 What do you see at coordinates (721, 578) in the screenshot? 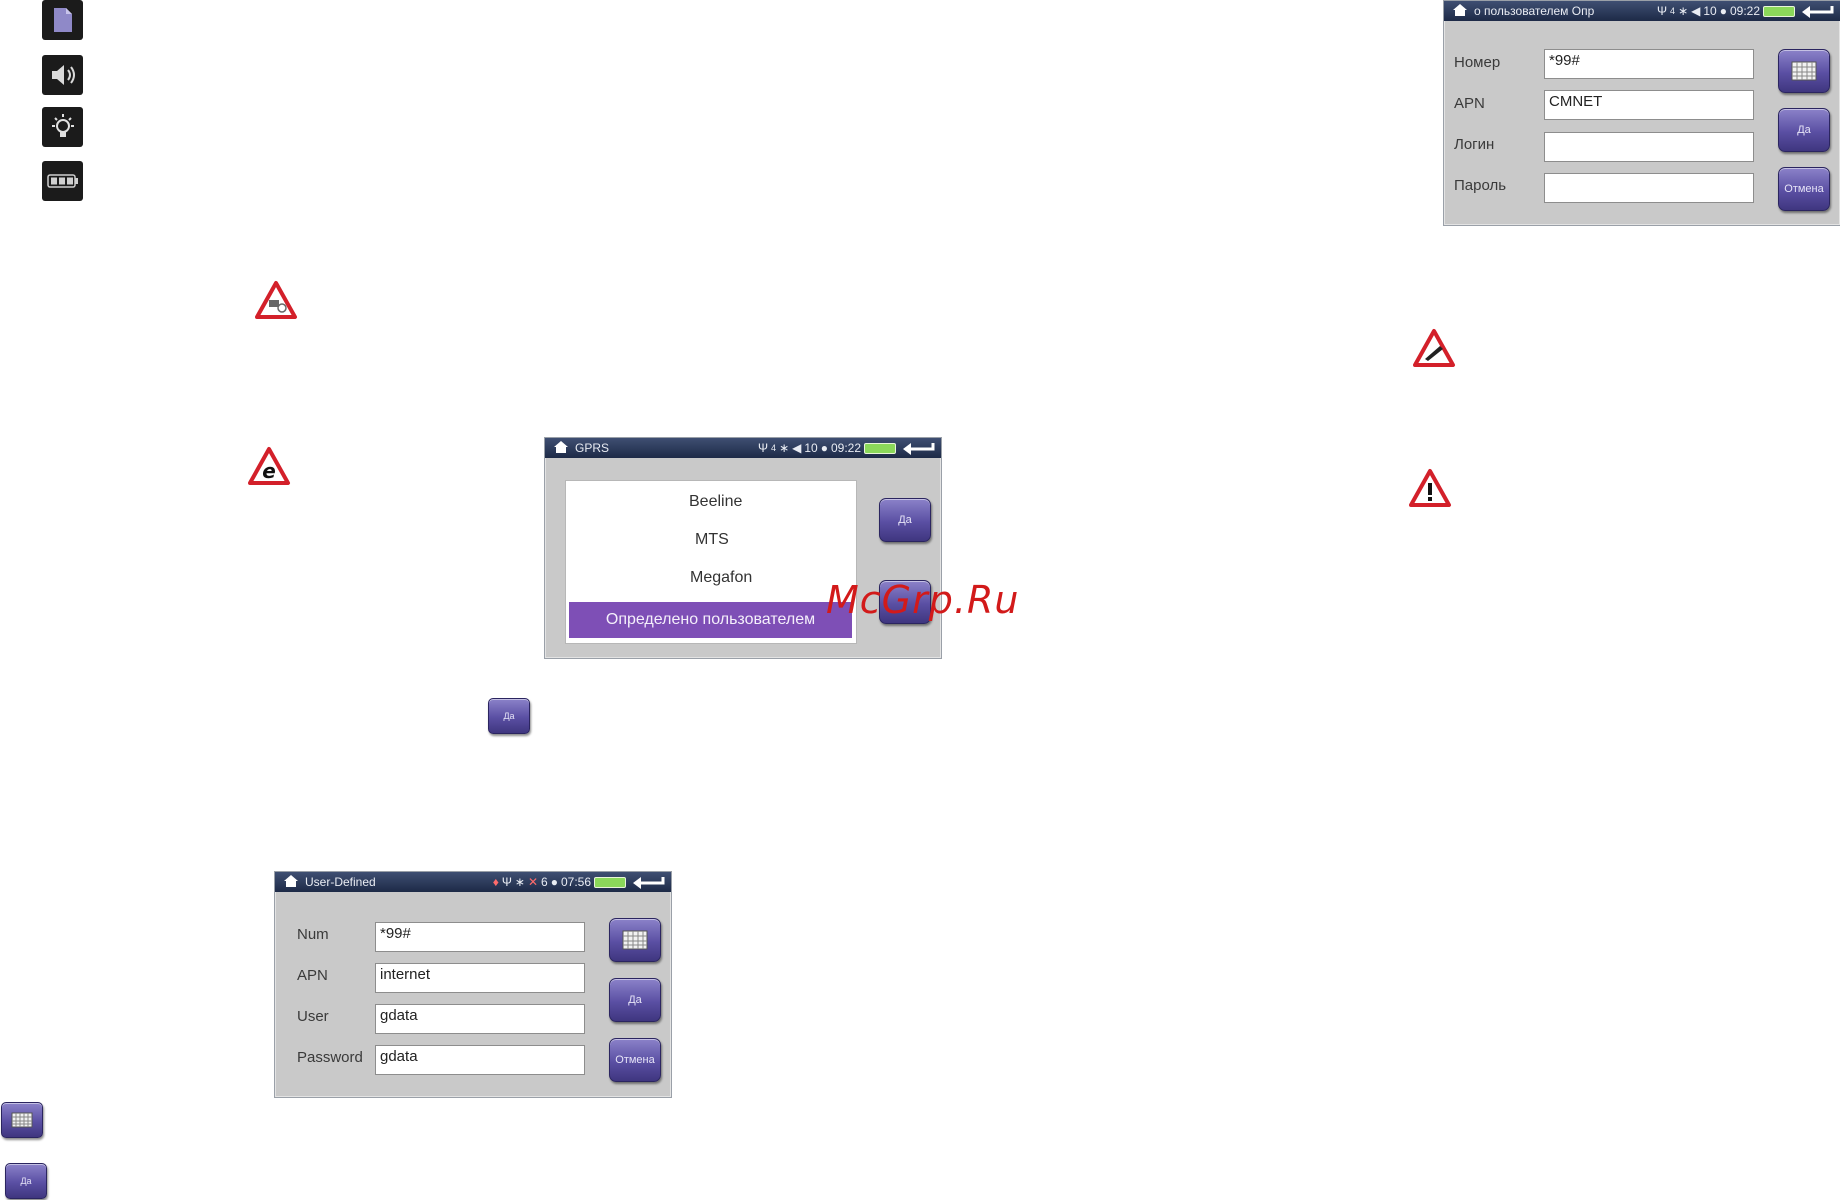
I see `list-item: Megafon` at bounding box center [721, 578].